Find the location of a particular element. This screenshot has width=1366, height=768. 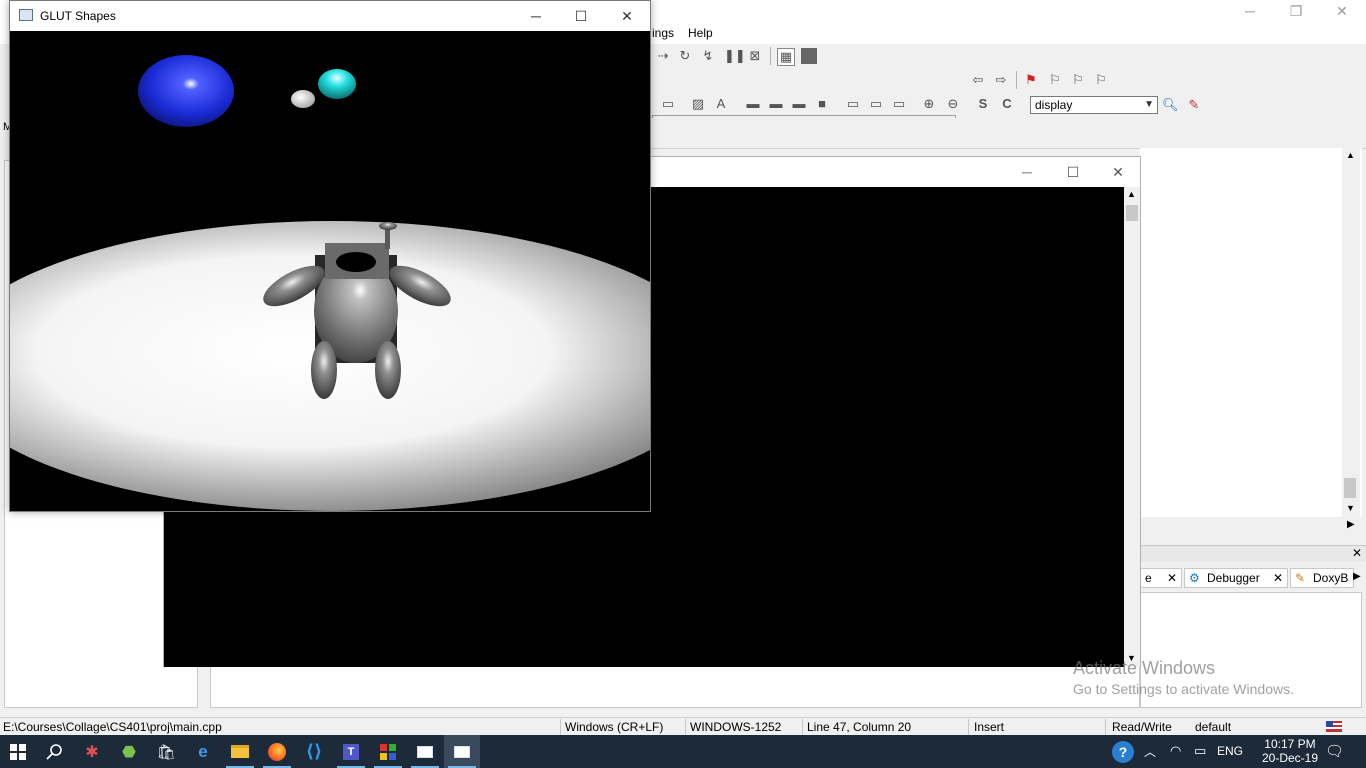

prev-bookmark-icon: ⚐ is located at coordinates (1055, 80).